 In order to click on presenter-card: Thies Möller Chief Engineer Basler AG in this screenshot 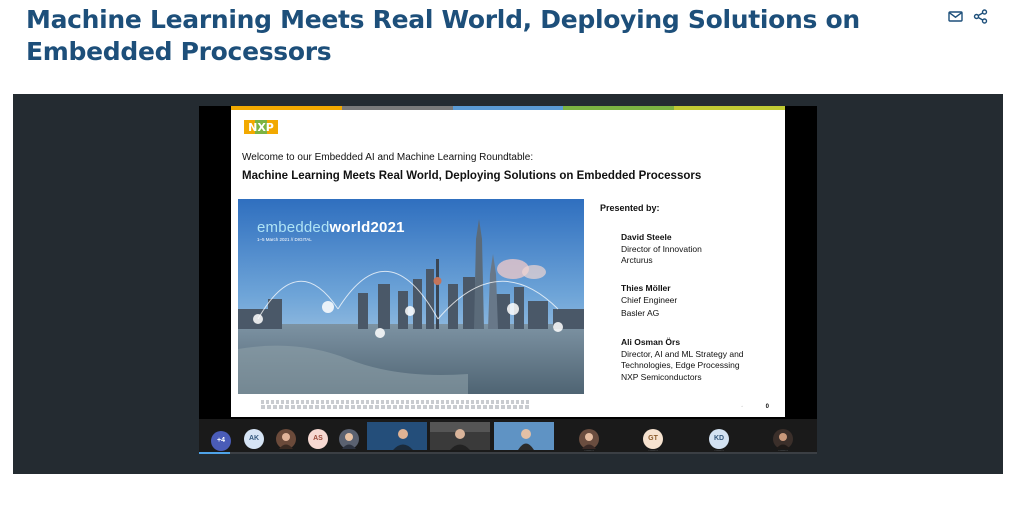, I will do `click(649, 301)`.